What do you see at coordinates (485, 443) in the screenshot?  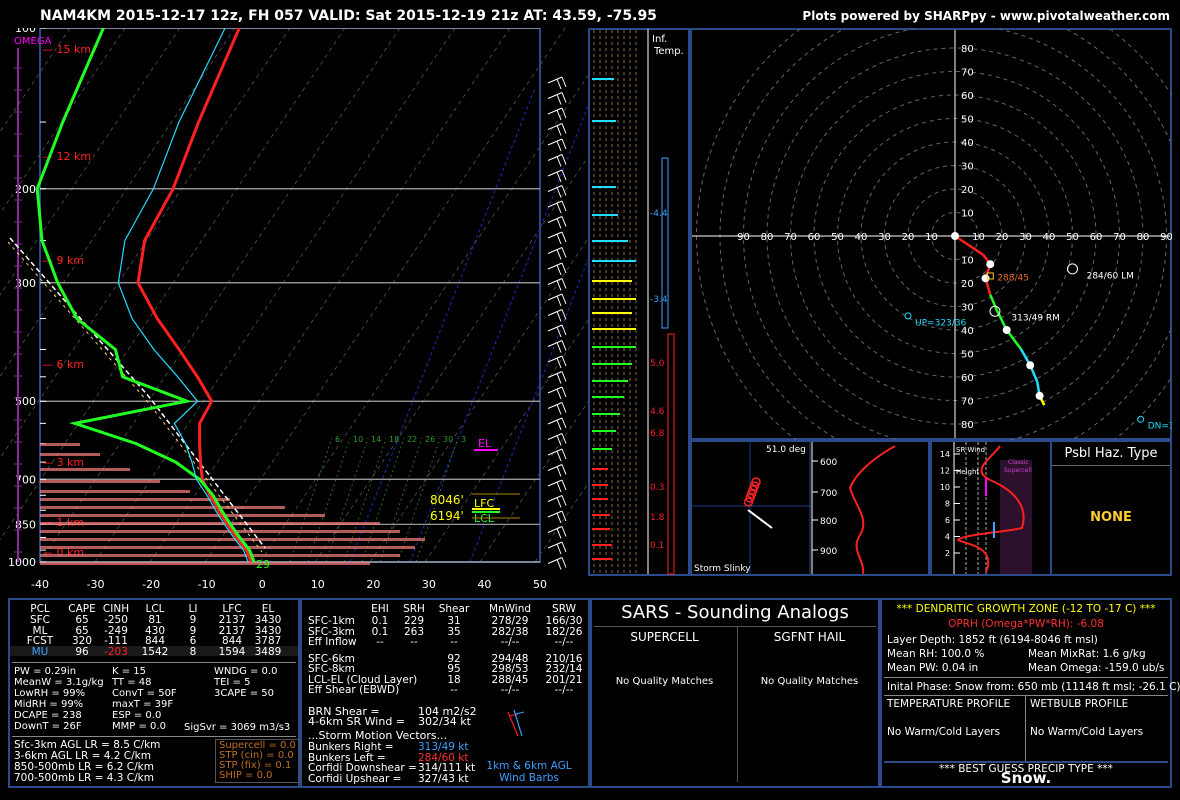 I see `el-label: EL` at bounding box center [485, 443].